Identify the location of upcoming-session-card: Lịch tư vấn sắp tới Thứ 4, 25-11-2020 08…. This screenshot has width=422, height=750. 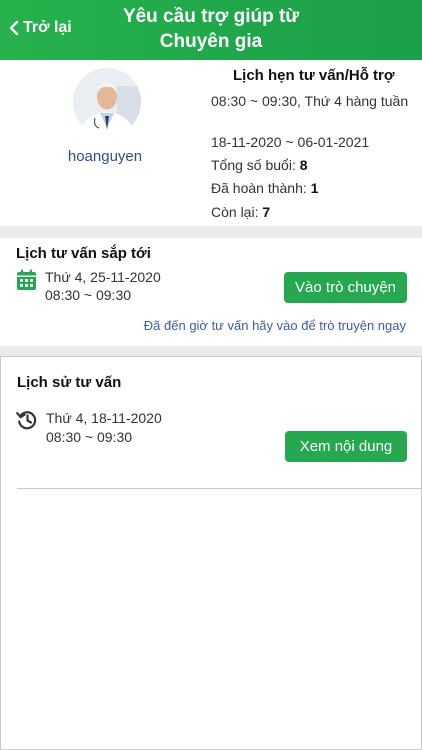
(211, 292).